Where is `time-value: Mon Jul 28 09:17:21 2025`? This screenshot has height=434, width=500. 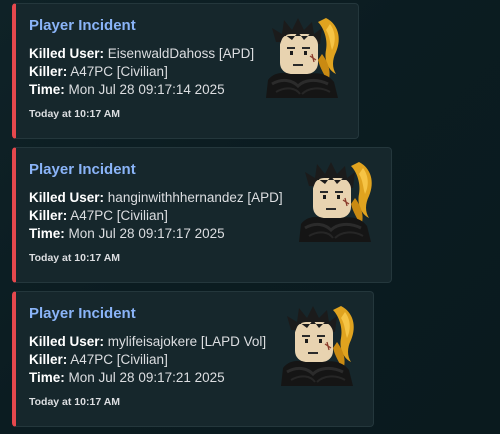
time-value: Mon Jul 28 09:17:21 2025 is located at coordinates (146, 377).